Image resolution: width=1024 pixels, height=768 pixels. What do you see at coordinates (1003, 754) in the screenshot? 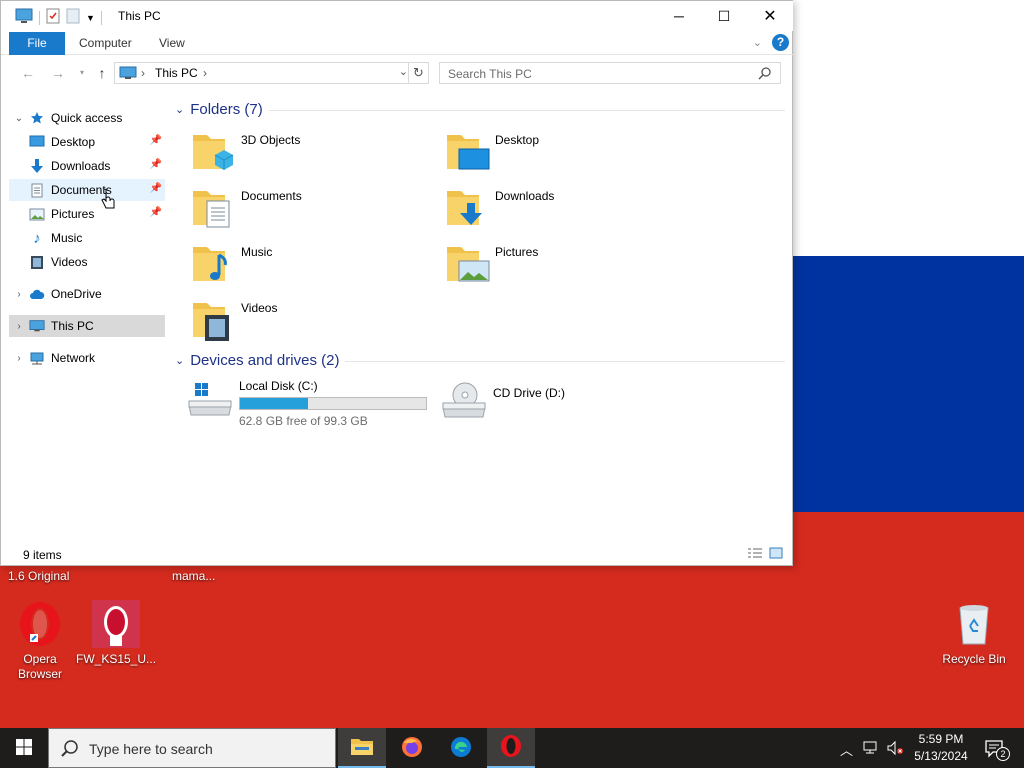
I see `notification-count-badge: 2` at bounding box center [1003, 754].